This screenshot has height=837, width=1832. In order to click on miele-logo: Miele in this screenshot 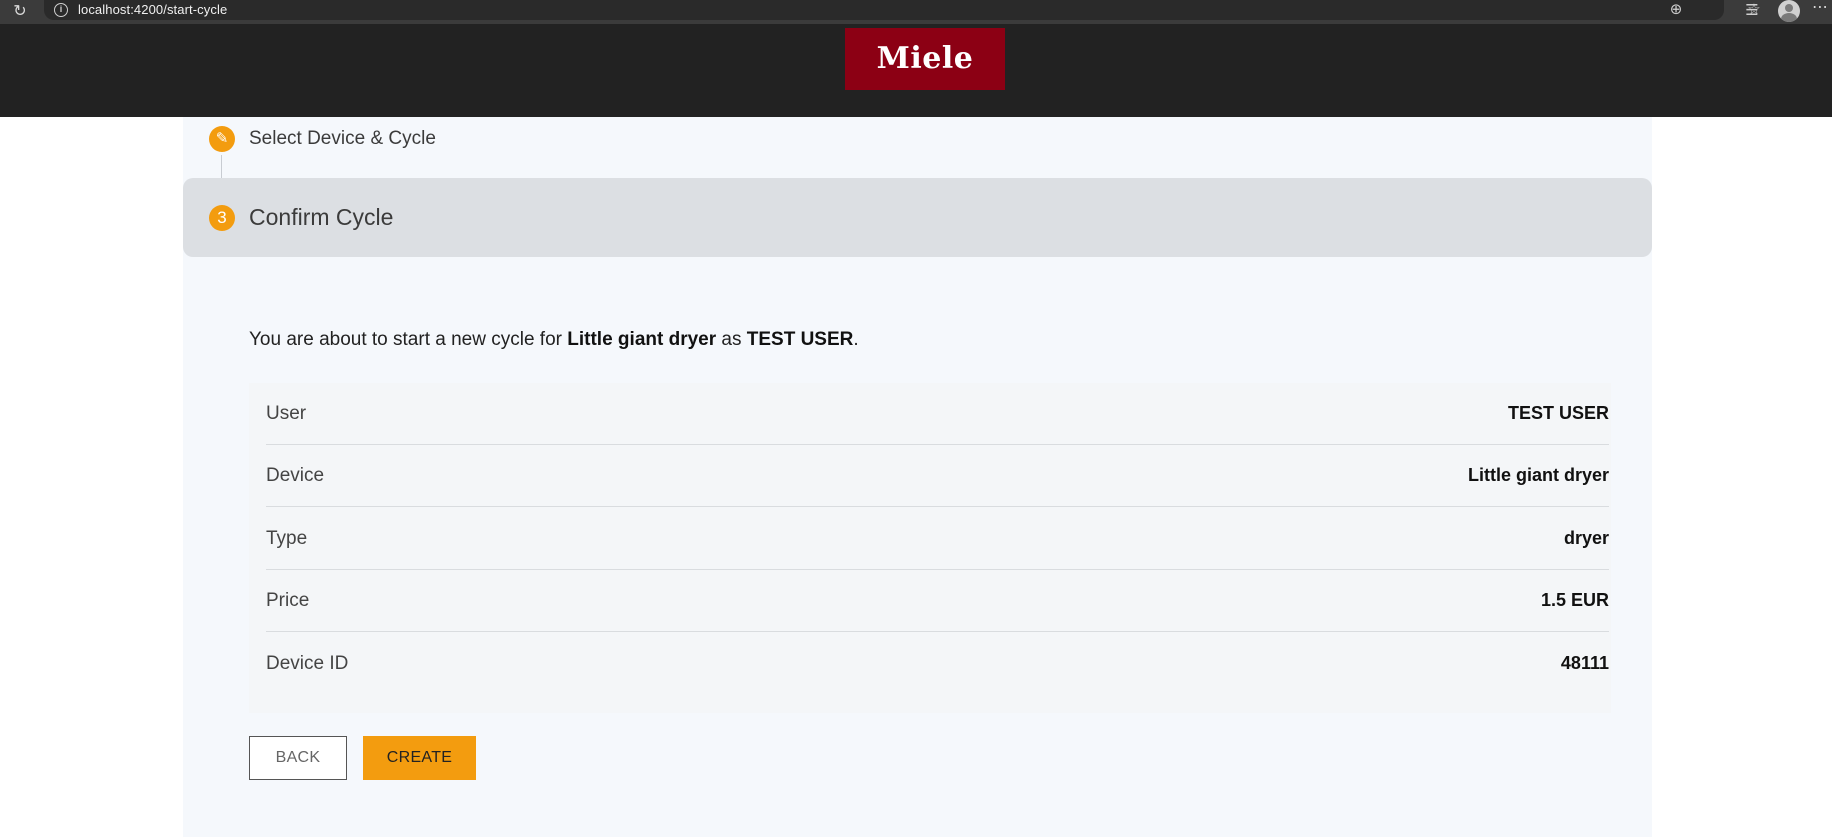, I will do `click(925, 59)`.